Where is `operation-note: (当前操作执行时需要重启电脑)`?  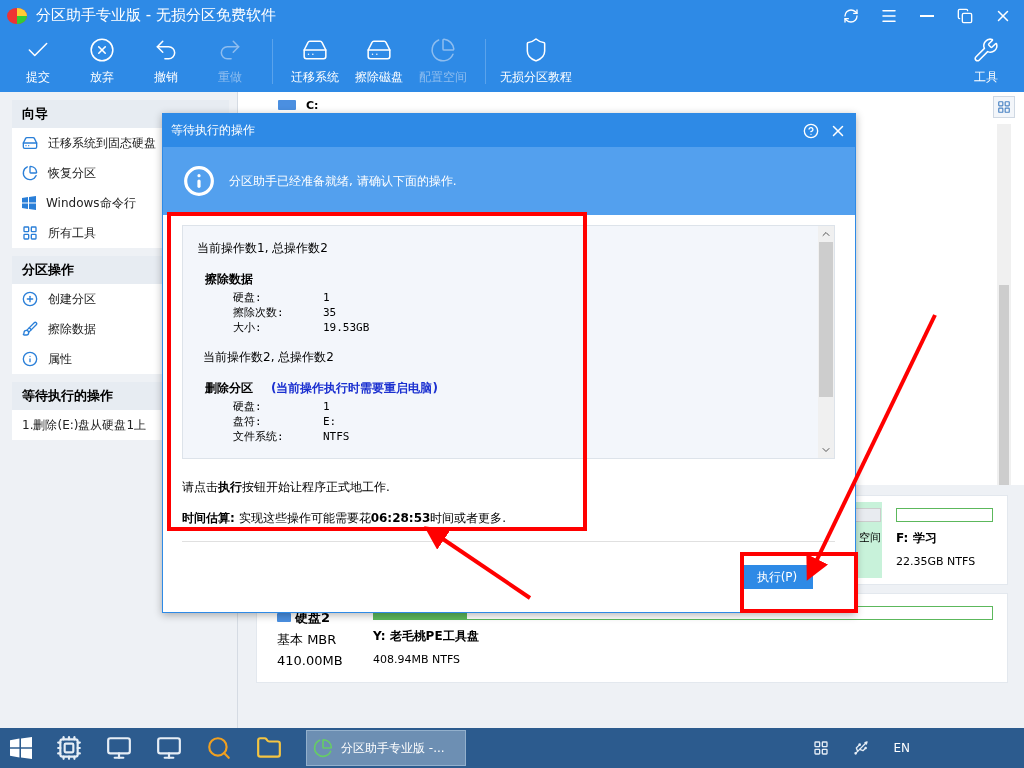 operation-note: (当前操作执行时需要重启电脑) is located at coordinates (354, 388).